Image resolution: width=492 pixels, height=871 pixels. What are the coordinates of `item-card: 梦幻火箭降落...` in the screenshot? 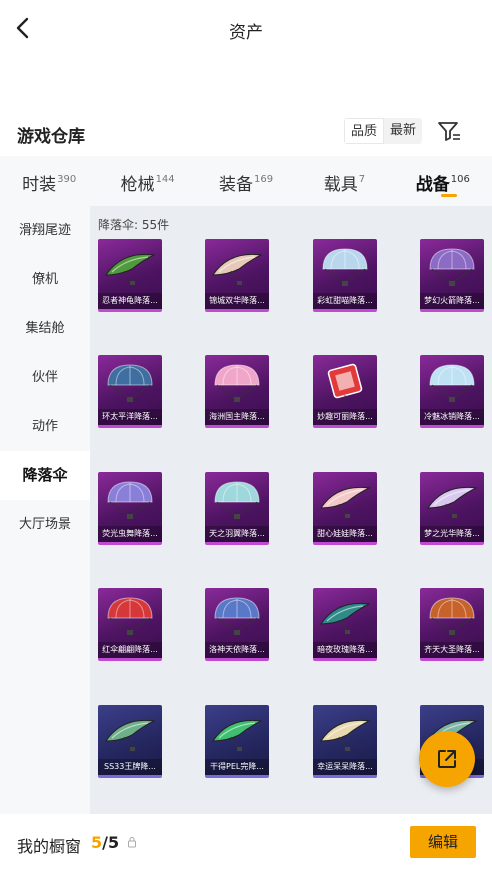 It's located at (452, 275).